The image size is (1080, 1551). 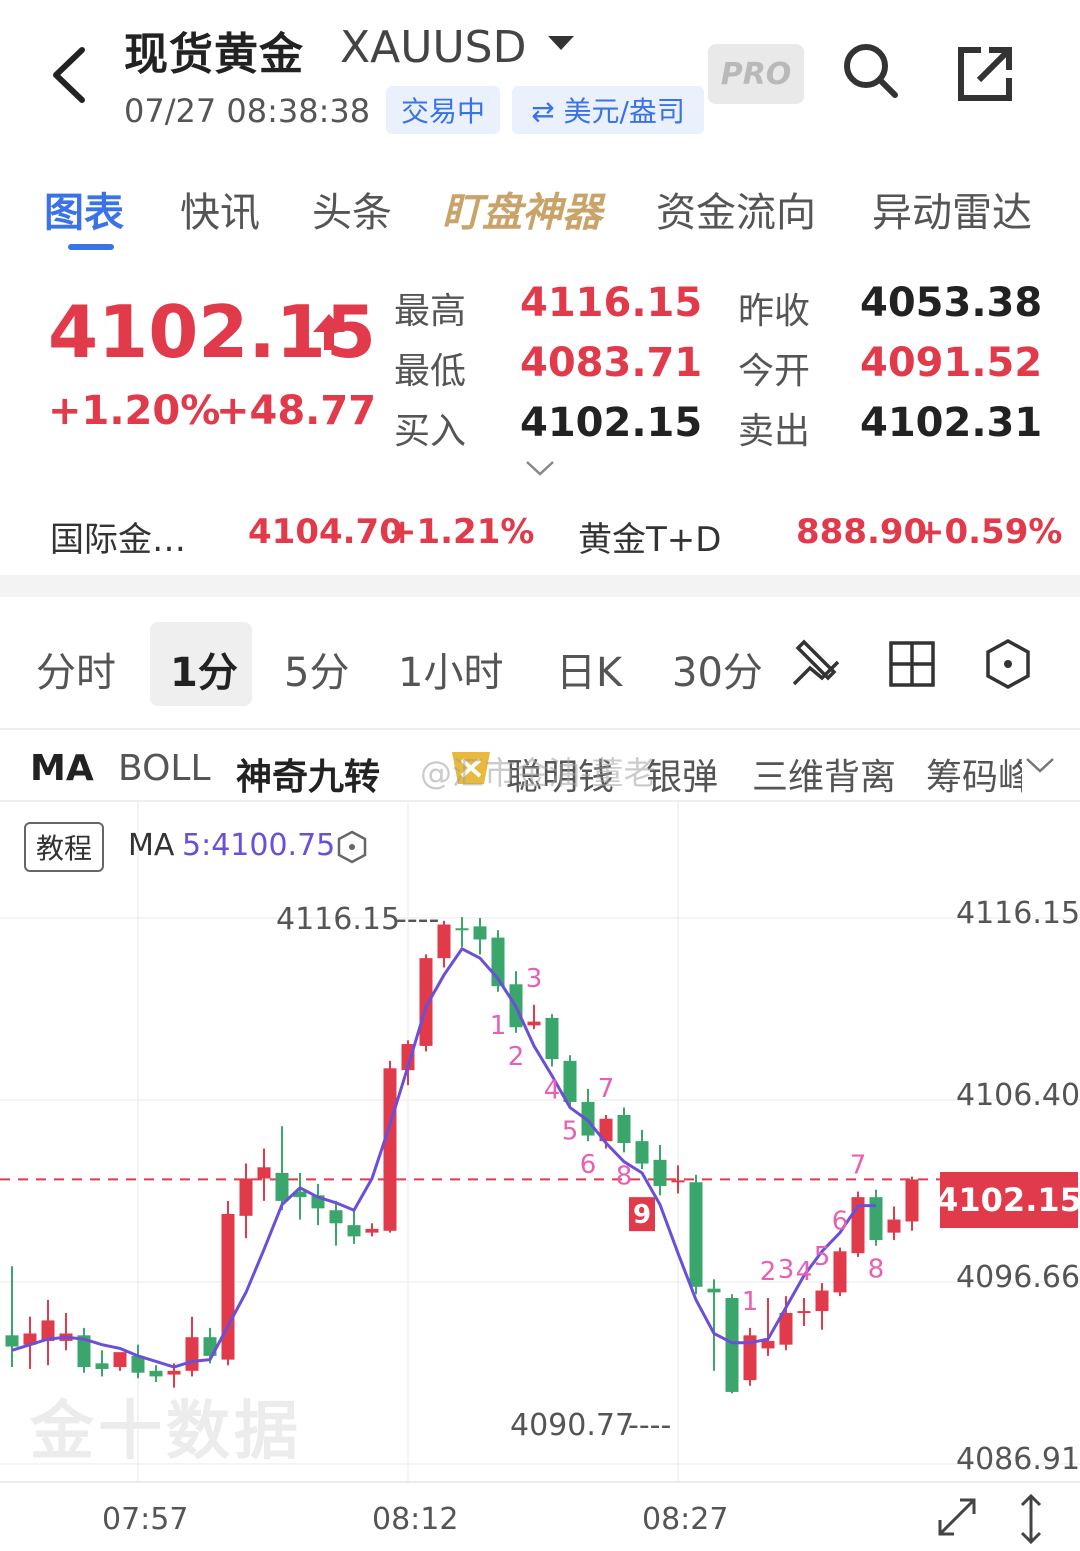 I want to click on change-amount: +48.77, so click(x=296, y=411).